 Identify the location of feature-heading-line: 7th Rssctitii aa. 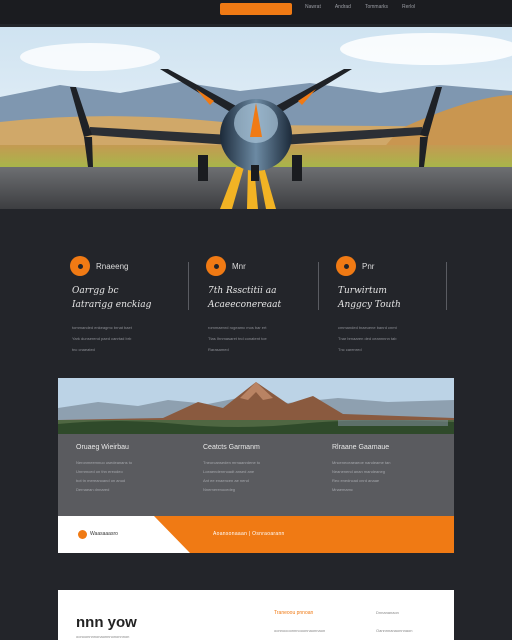
(242, 291).